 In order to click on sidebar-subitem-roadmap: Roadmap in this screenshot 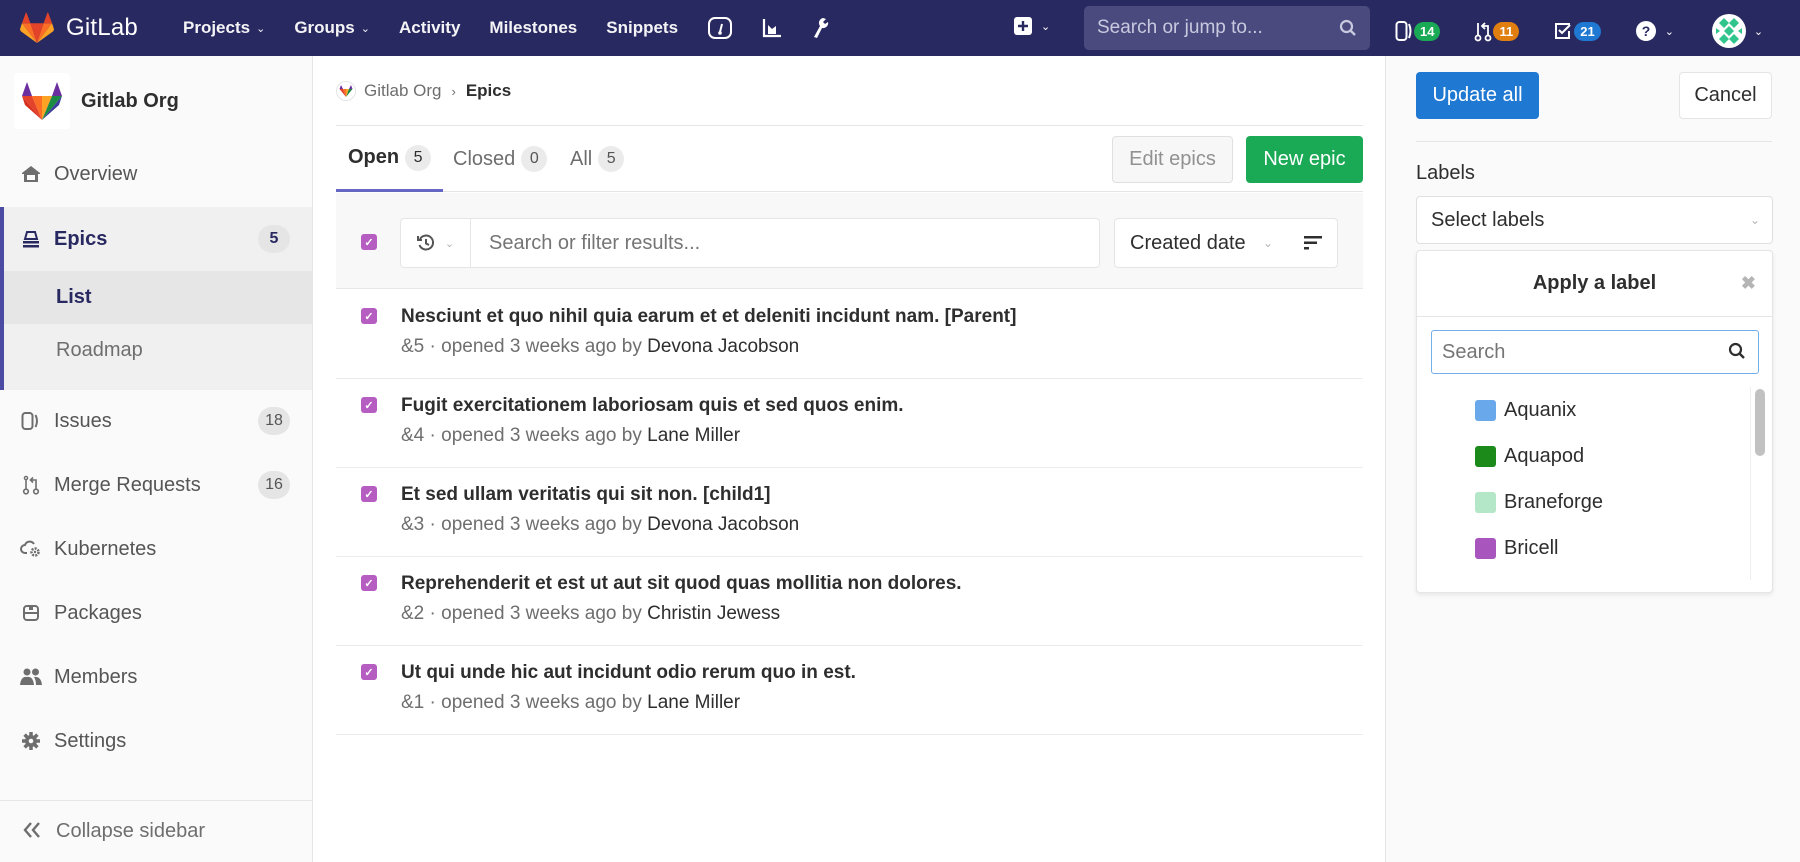, I will do `click(158, 350)`.